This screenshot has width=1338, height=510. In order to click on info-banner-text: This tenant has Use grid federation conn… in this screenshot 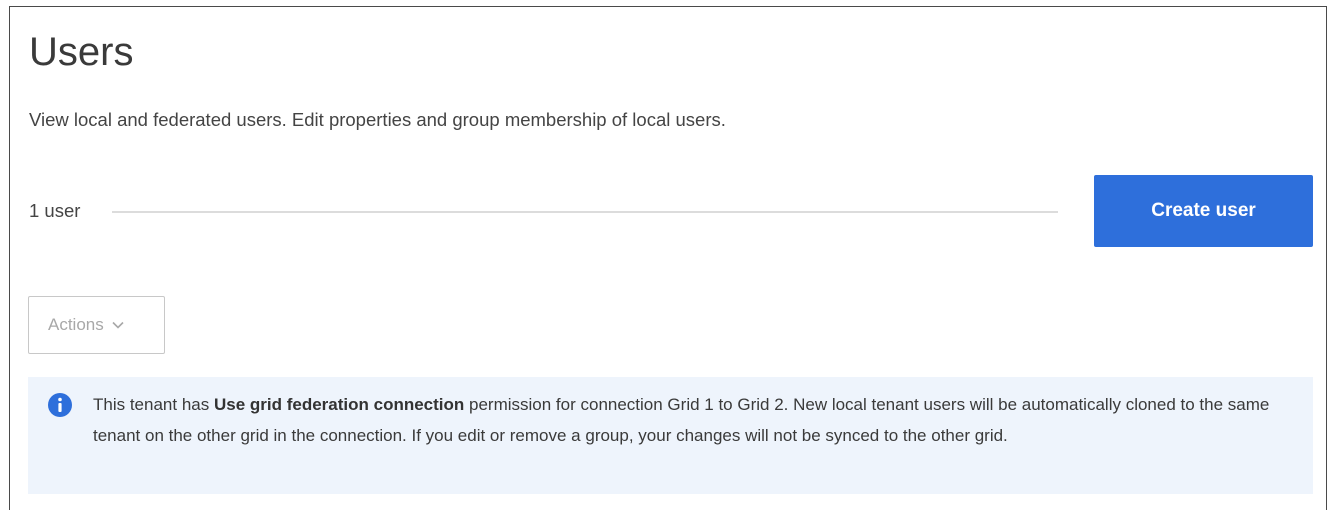, I will do `click(693, 420)`.